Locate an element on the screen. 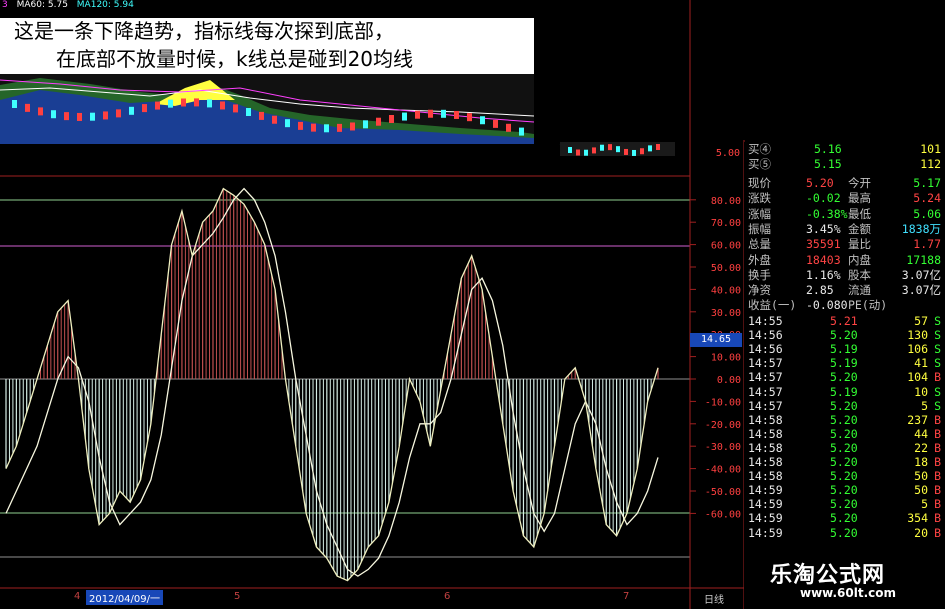 Image resolution: width=945 pixels, height=609 pixels. stat-label: 外盘 is located at coordinates (759, 259).